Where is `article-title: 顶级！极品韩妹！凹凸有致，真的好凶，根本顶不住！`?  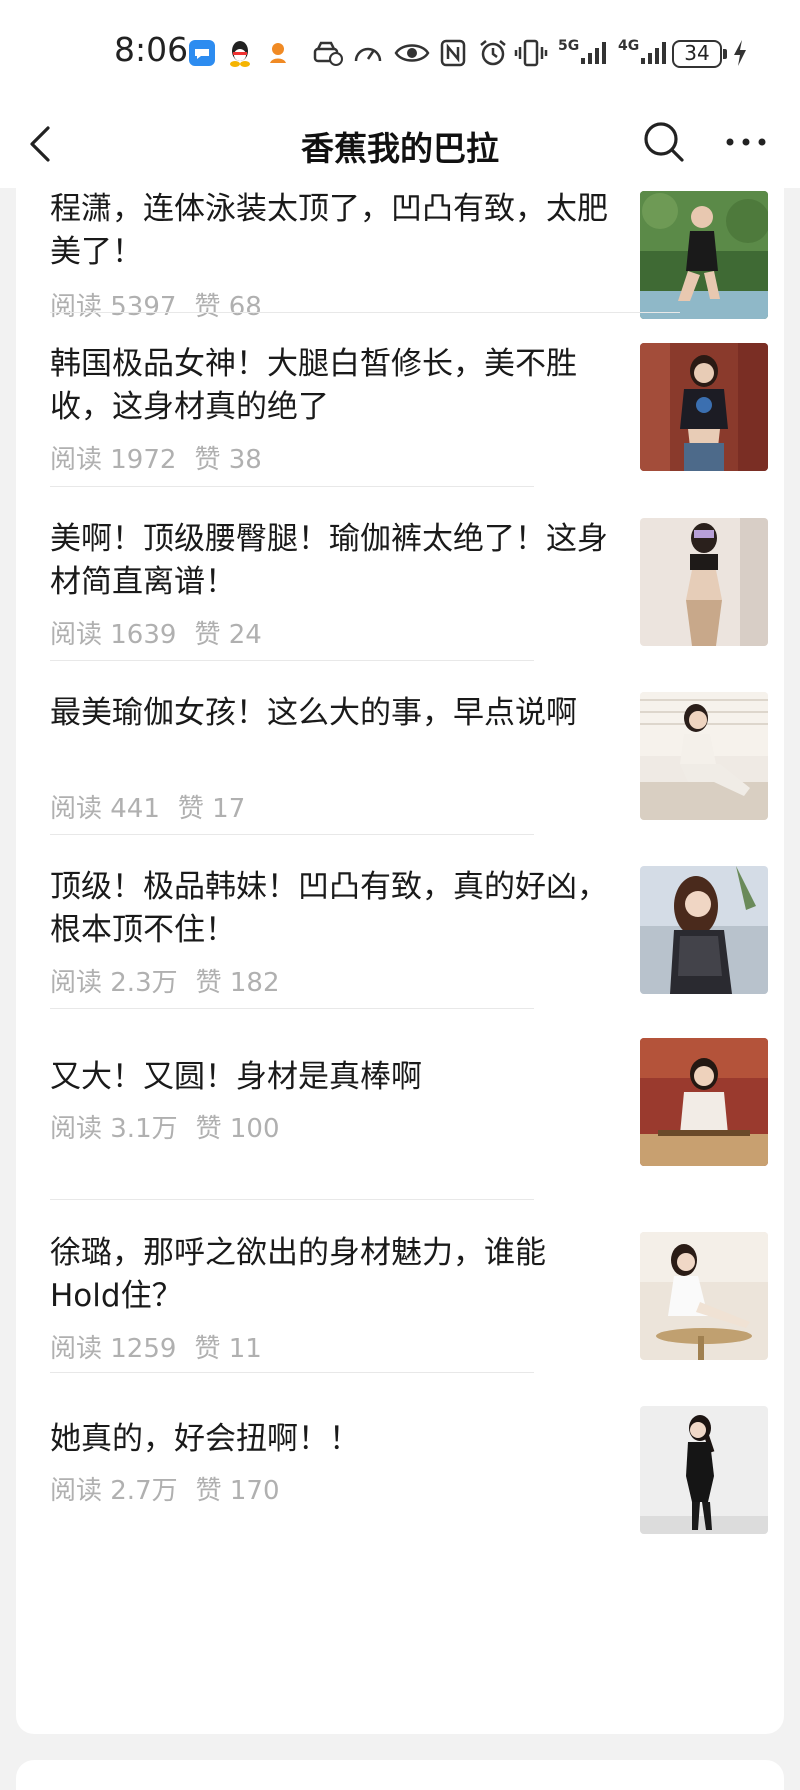
article-title: 顶级！极品韩妹！凹凸有致，真的好凶，根本顶不住！ is located at coordinates (329, 908).